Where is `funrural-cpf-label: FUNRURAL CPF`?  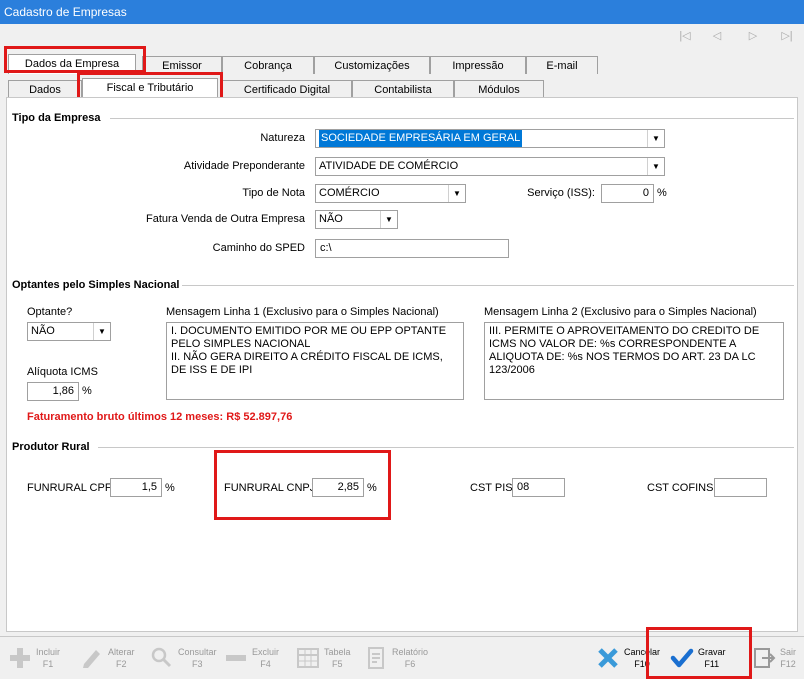
funrural-cpf-label: FUNRURAL CPF is located at coordinates (69, 488).